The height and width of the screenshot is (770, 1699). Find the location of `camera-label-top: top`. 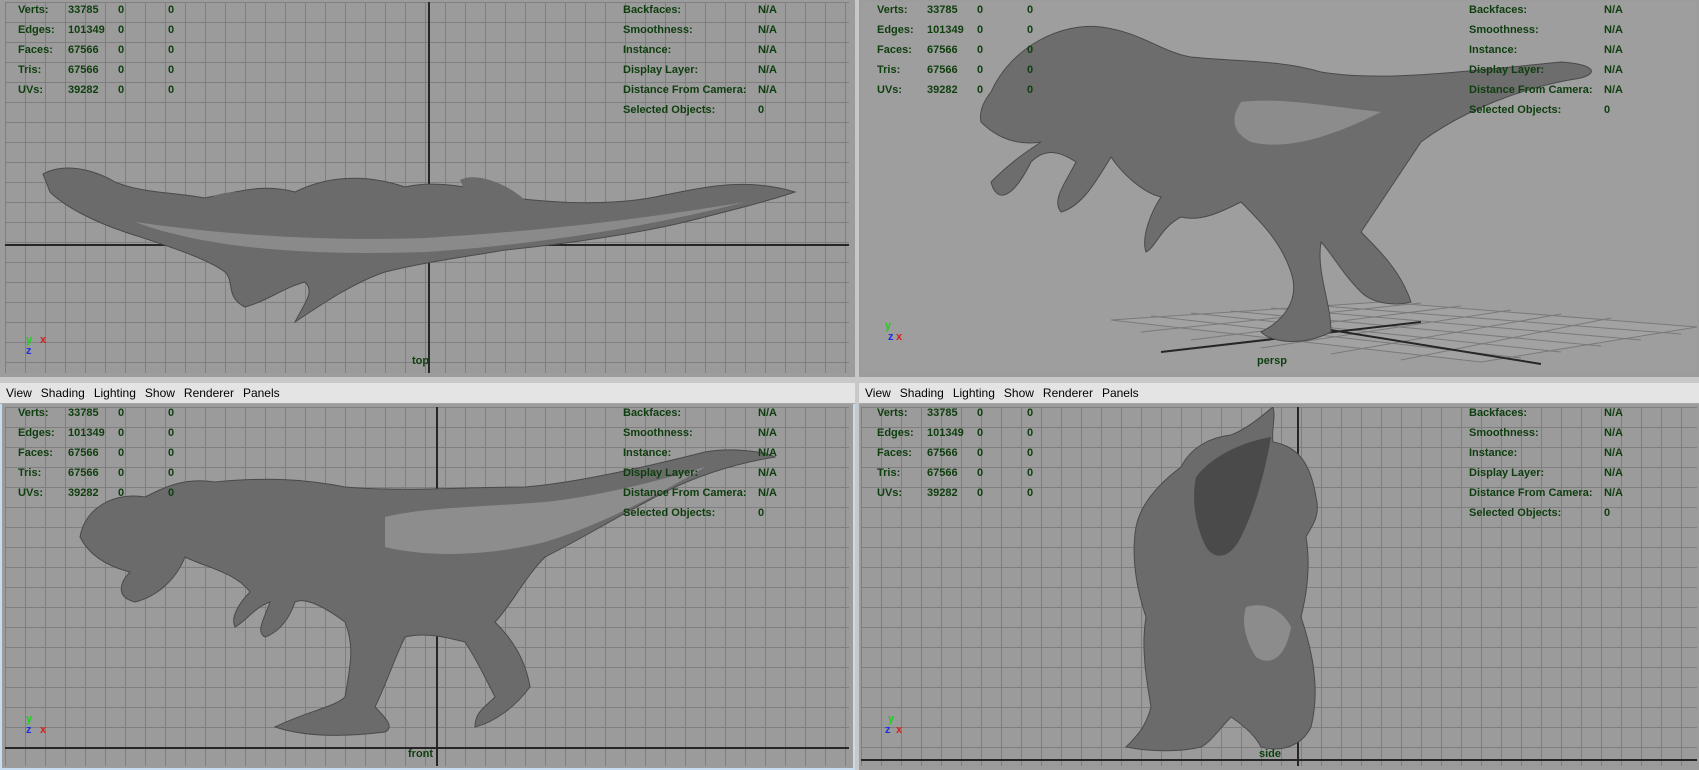

camera-label-top: top is located at coordinates (421, 361).